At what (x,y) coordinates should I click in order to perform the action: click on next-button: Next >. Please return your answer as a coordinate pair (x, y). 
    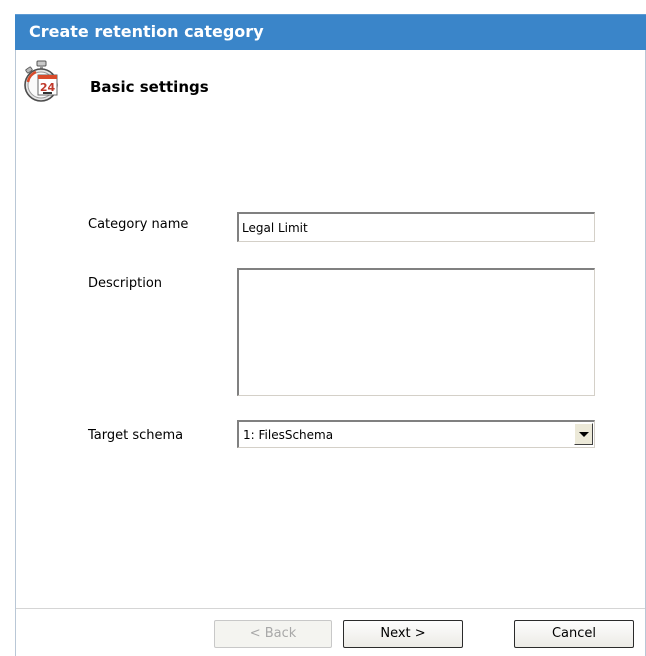
    Looking at the image, I should click on (403, 634).